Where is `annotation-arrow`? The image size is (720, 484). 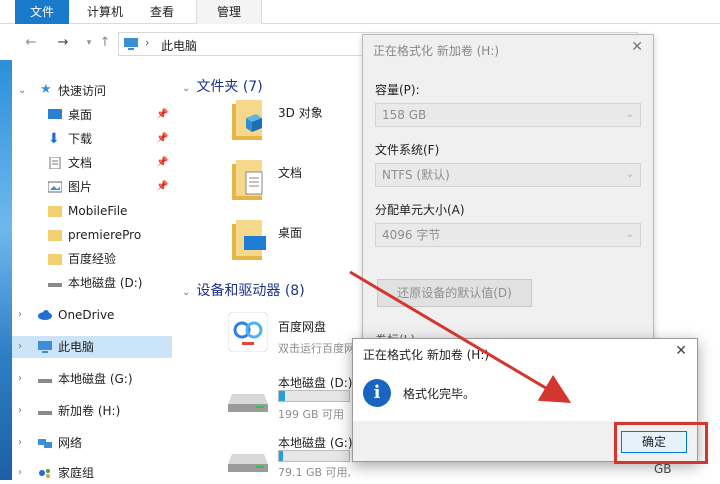
annotation-arrow is located at coordinates (460, 337).